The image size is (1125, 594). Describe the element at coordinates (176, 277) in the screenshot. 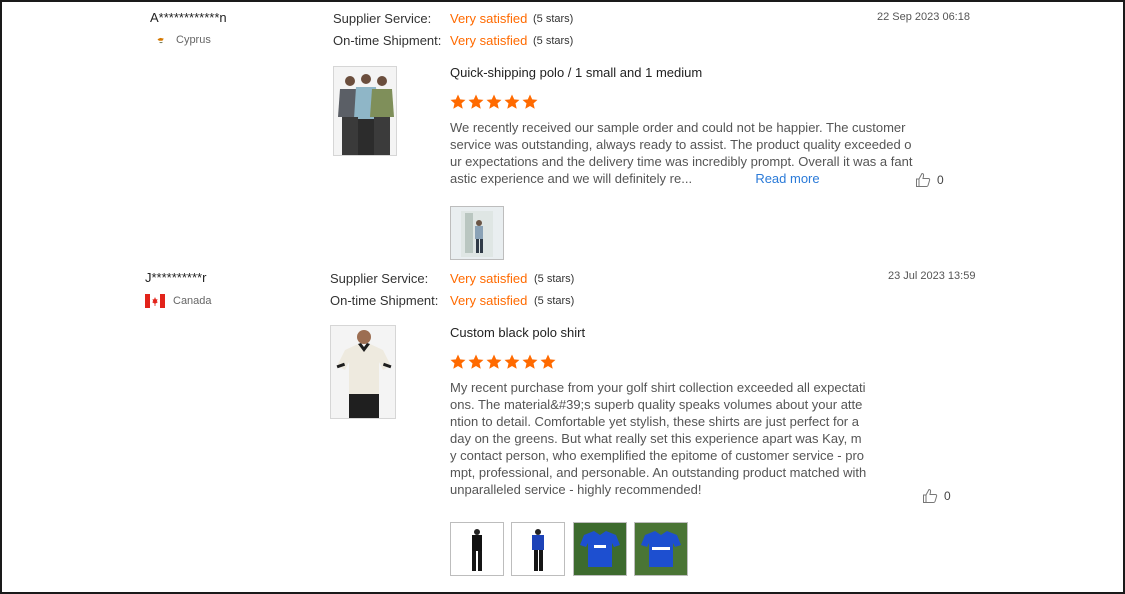

I see `reviewer-name: J**********r` at that location.